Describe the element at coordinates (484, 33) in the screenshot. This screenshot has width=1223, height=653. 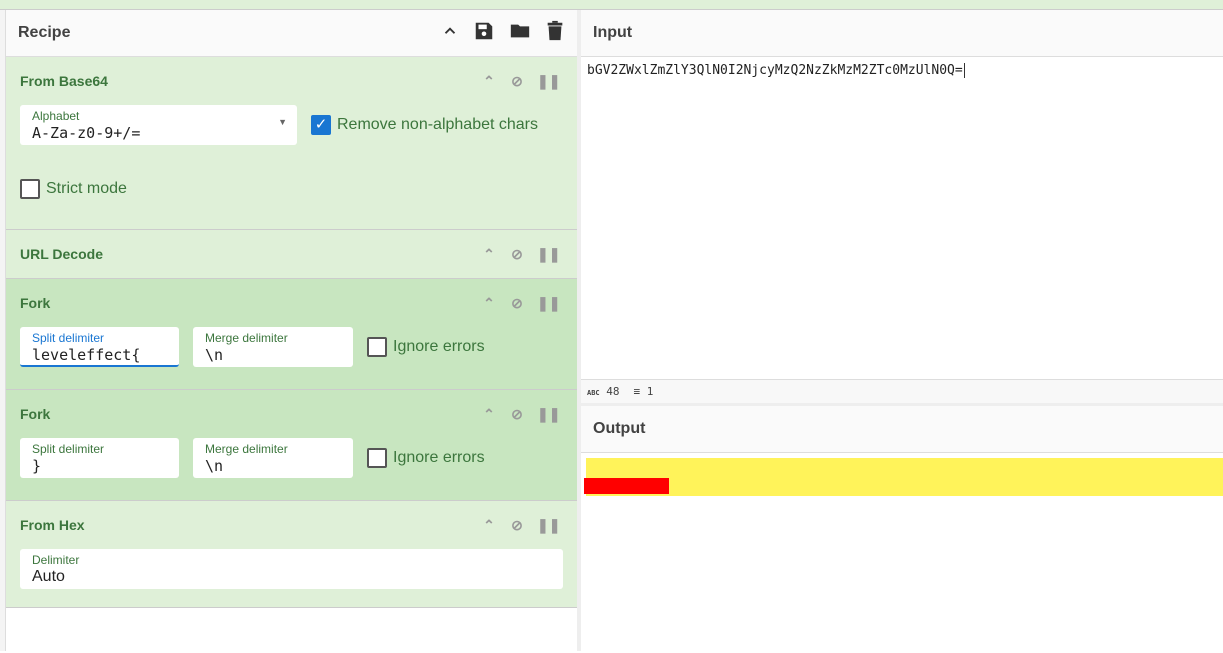
I see `save-icon` at that location.